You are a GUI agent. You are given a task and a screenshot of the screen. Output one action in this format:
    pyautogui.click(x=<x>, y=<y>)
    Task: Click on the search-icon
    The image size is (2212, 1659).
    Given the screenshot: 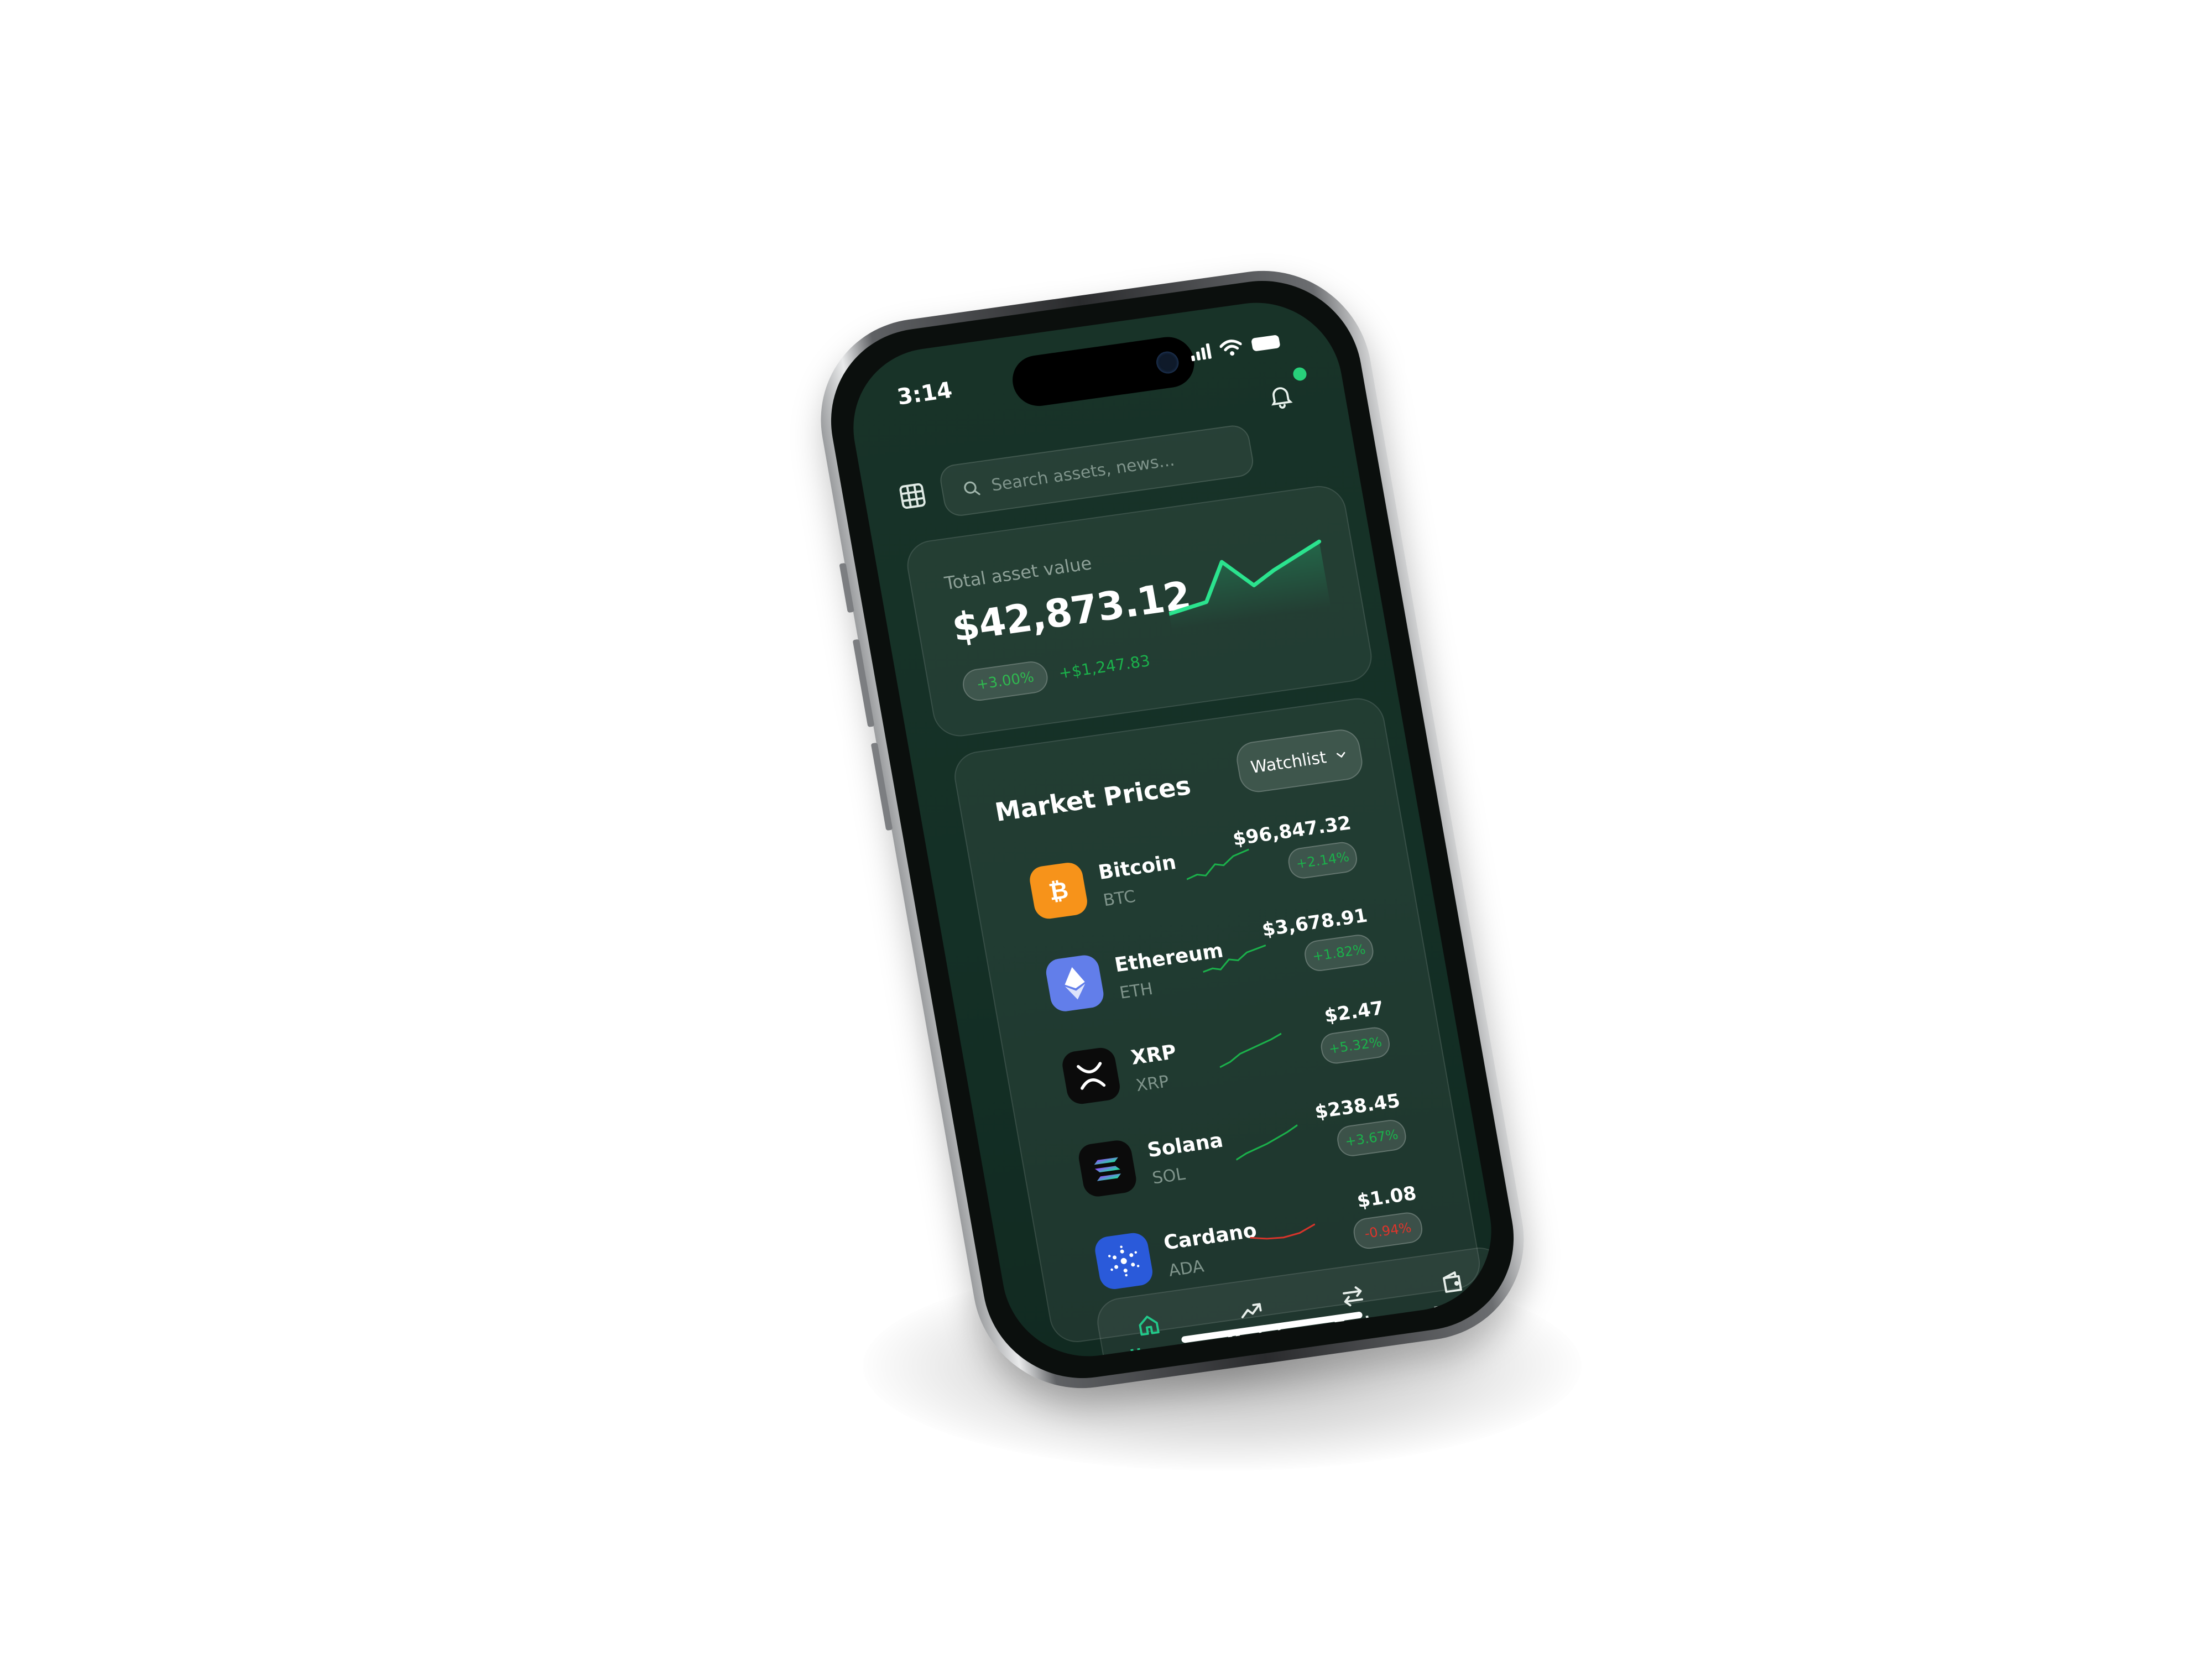 What is the action you would take?
    pyautogui.click(x=972, y=488)
    